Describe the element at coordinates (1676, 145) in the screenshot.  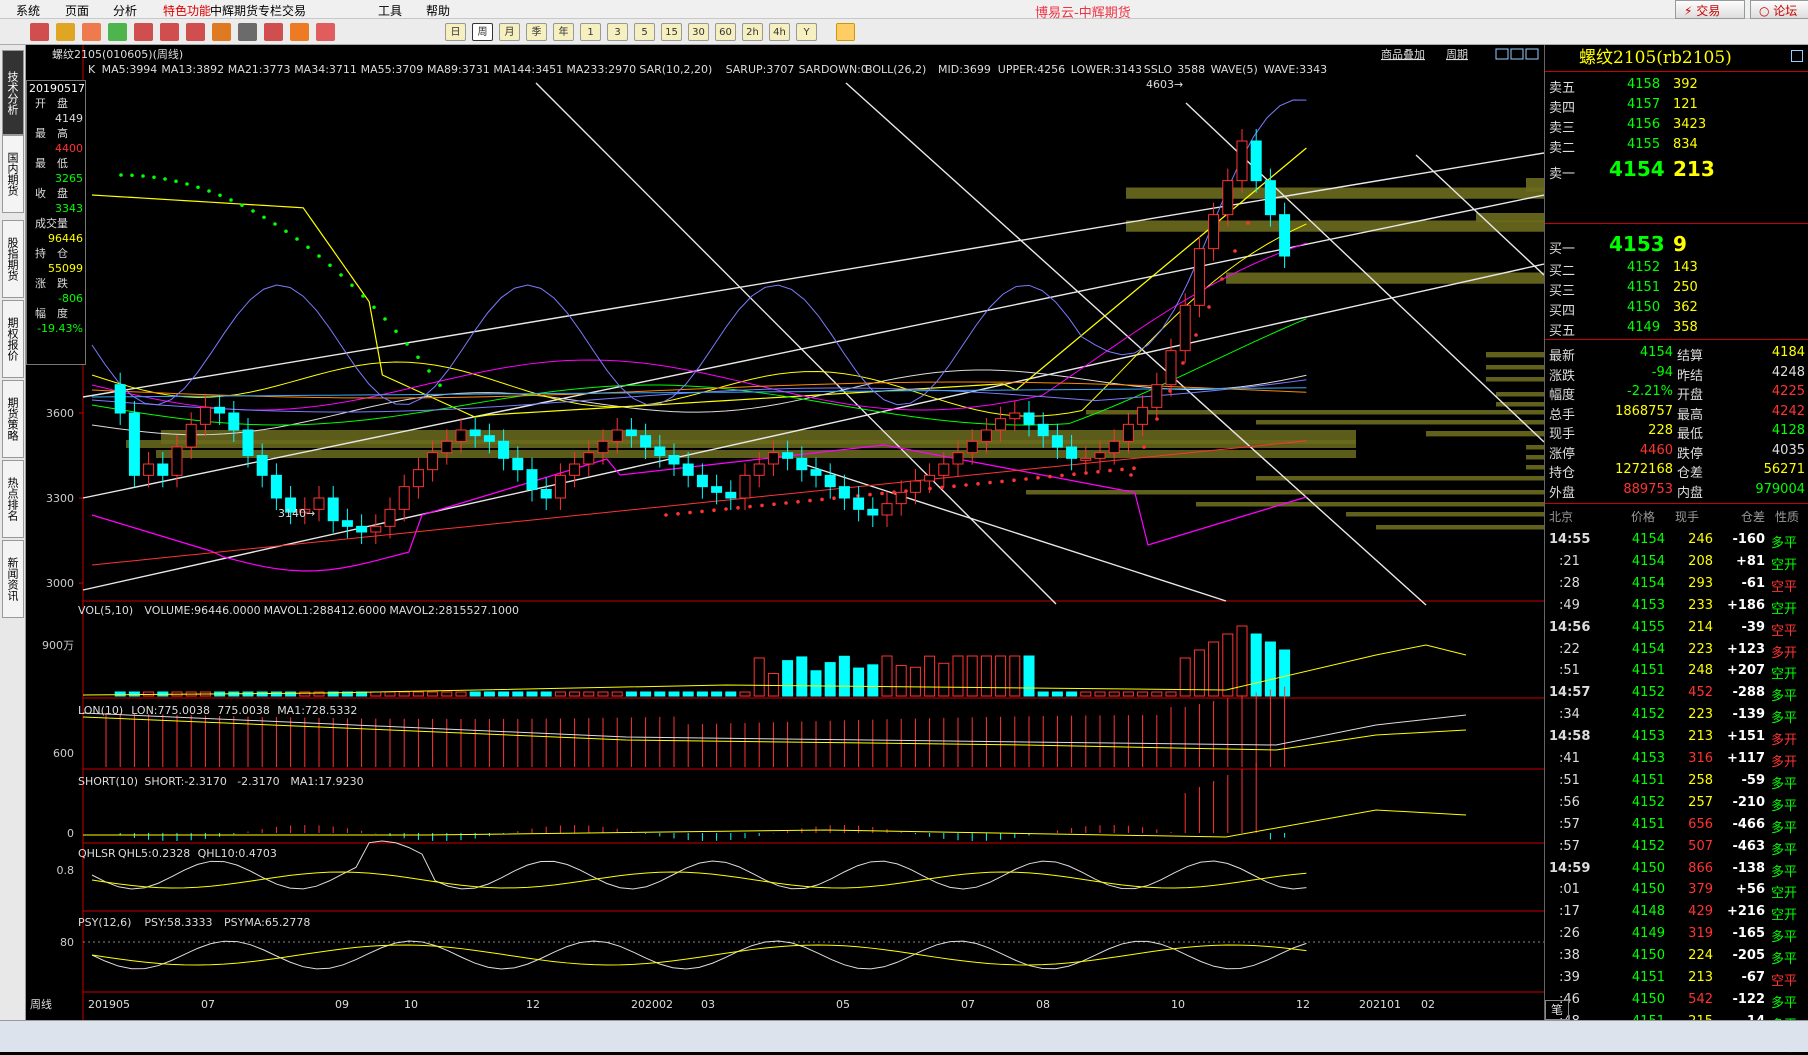
I see `ask-row: 卖二 4155 834` at that location.